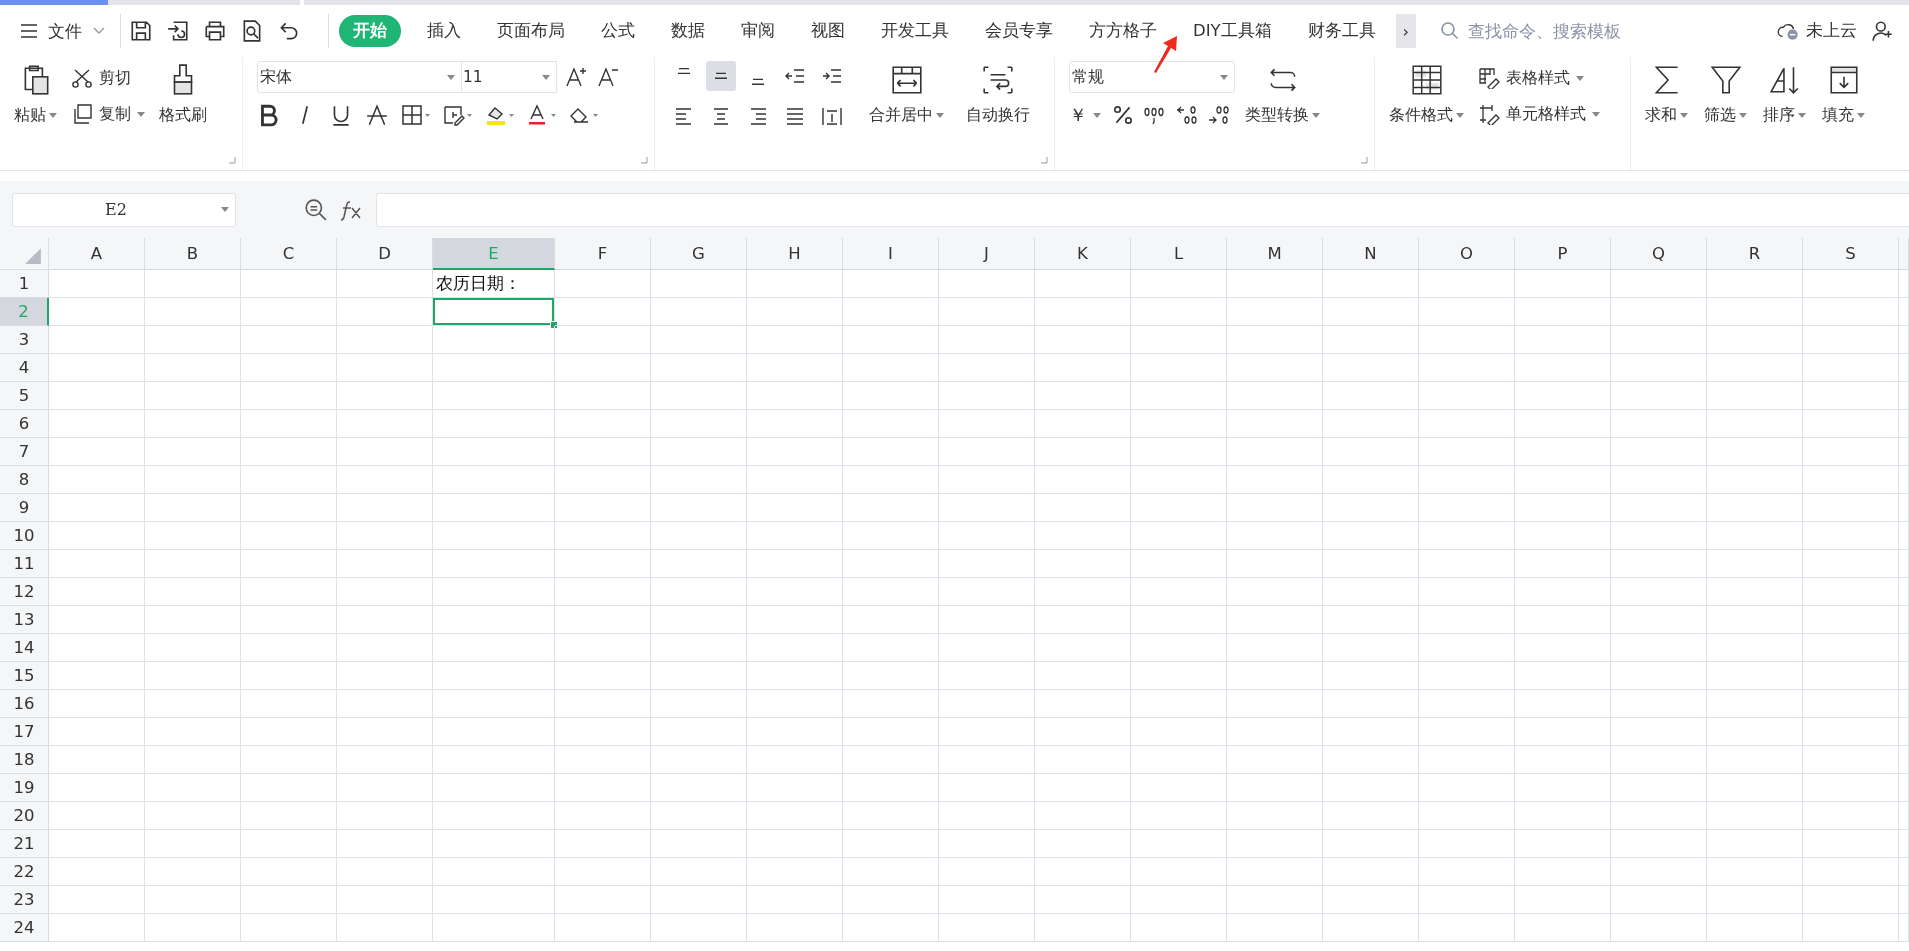 This screenshot has width=1909, height=951. Describe the element at coordinates (603, 254) in the screenshot. I see `column-header: F` at that location.